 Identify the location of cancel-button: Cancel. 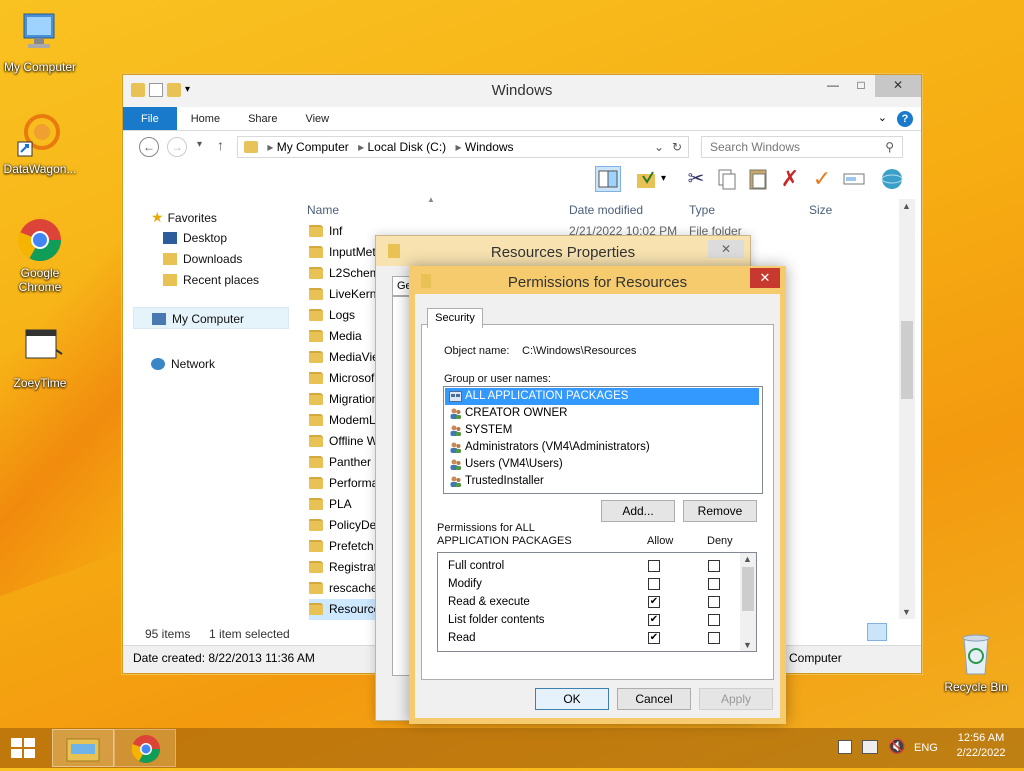
(654, 699).